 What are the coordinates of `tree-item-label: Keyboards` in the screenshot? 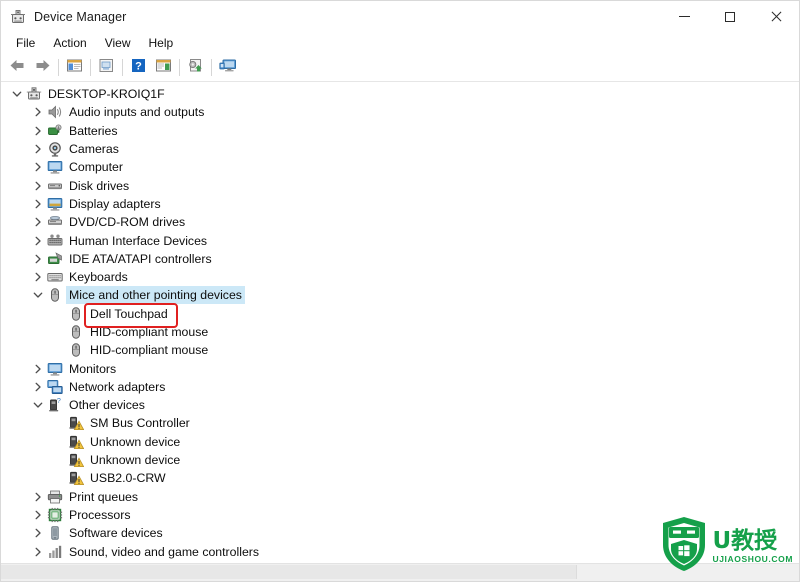 It's located at (98, 277).